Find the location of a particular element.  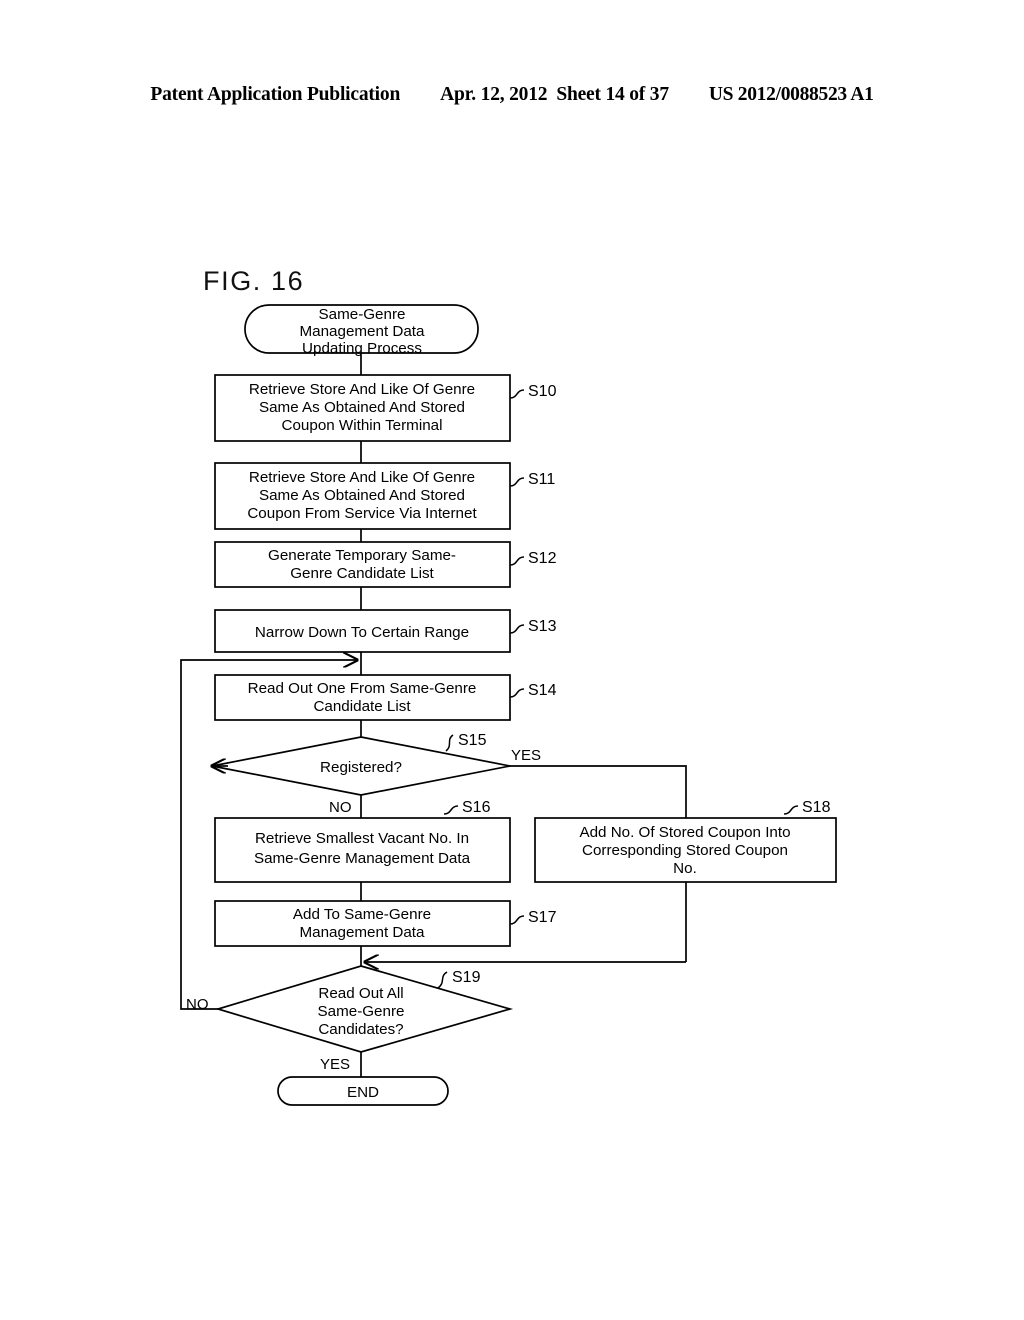

s18-line-1: Add No. Of Stored Coupon Into is located at coordinates (684, 832).